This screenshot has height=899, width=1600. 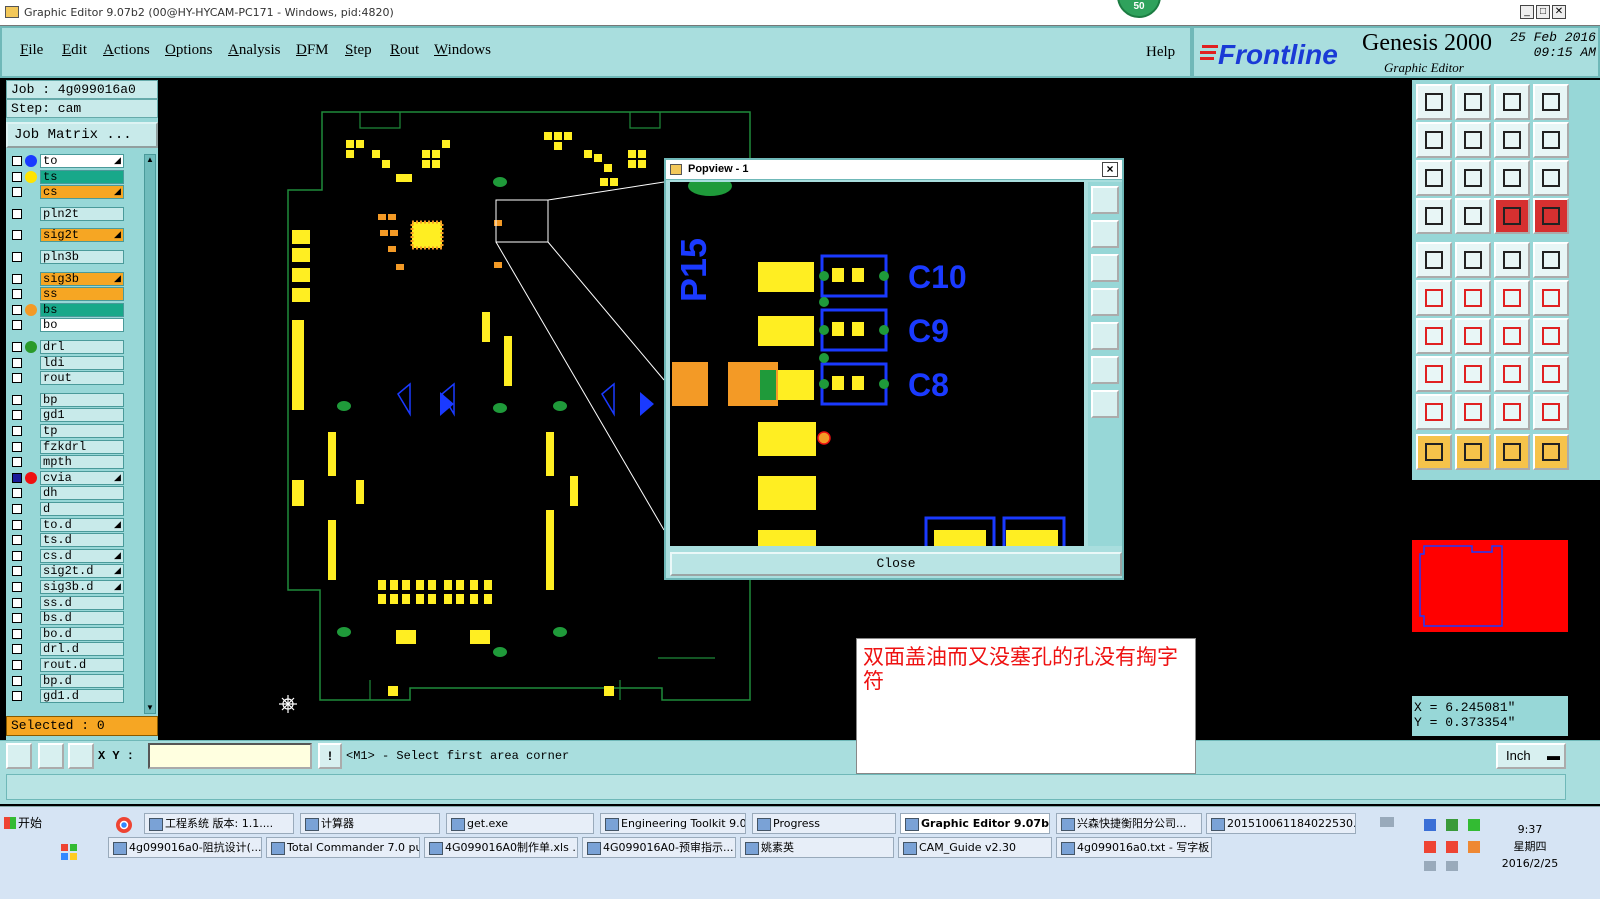 I want to click on layer-row-dh: dh, so click(x=71, y=493).